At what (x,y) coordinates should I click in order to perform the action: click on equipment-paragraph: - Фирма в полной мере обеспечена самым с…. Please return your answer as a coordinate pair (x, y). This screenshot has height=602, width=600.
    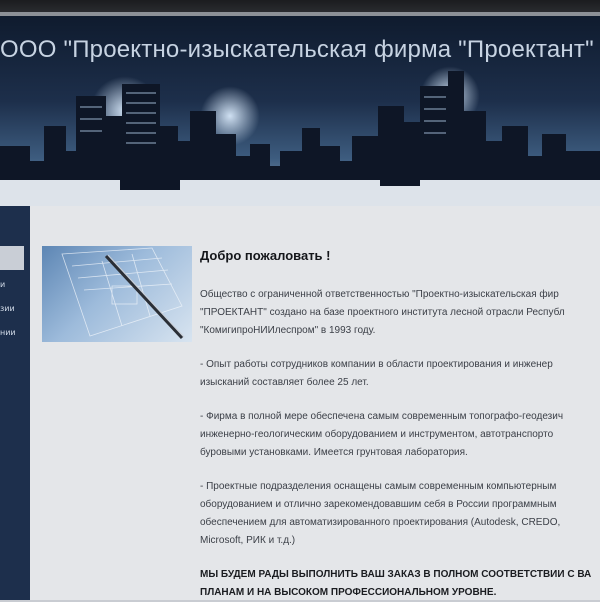
    Looking at the image, I should click on (400, 435).